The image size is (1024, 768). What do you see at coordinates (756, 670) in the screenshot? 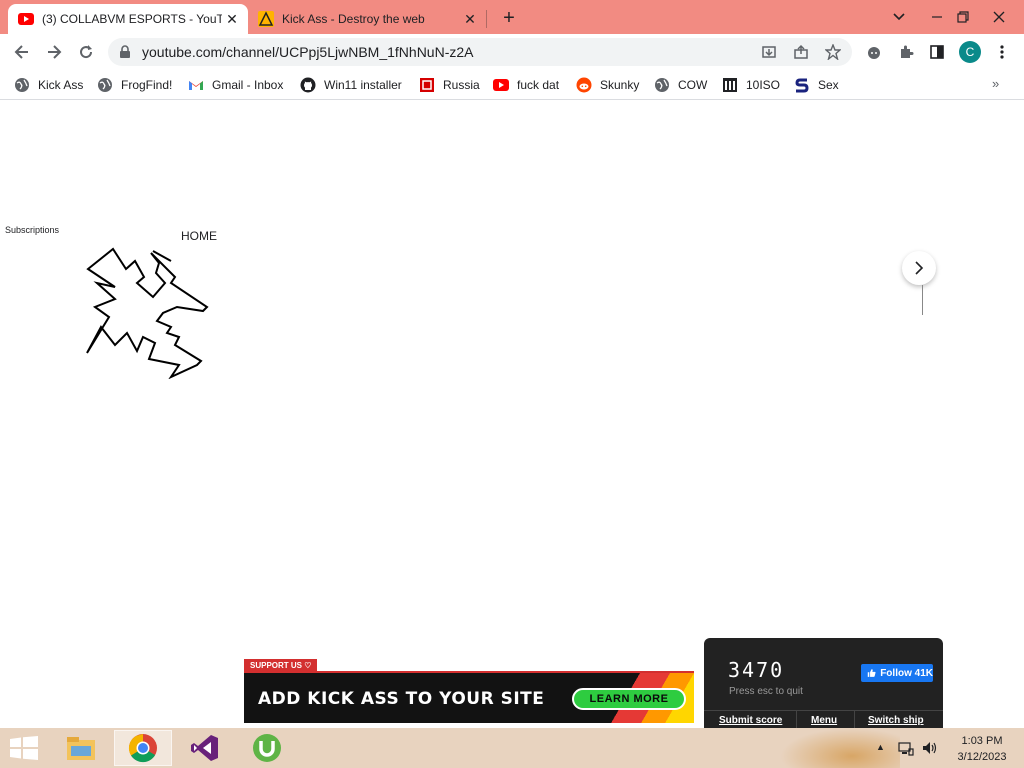
I see `score-display: 3470` at bounding box center [756, 670].